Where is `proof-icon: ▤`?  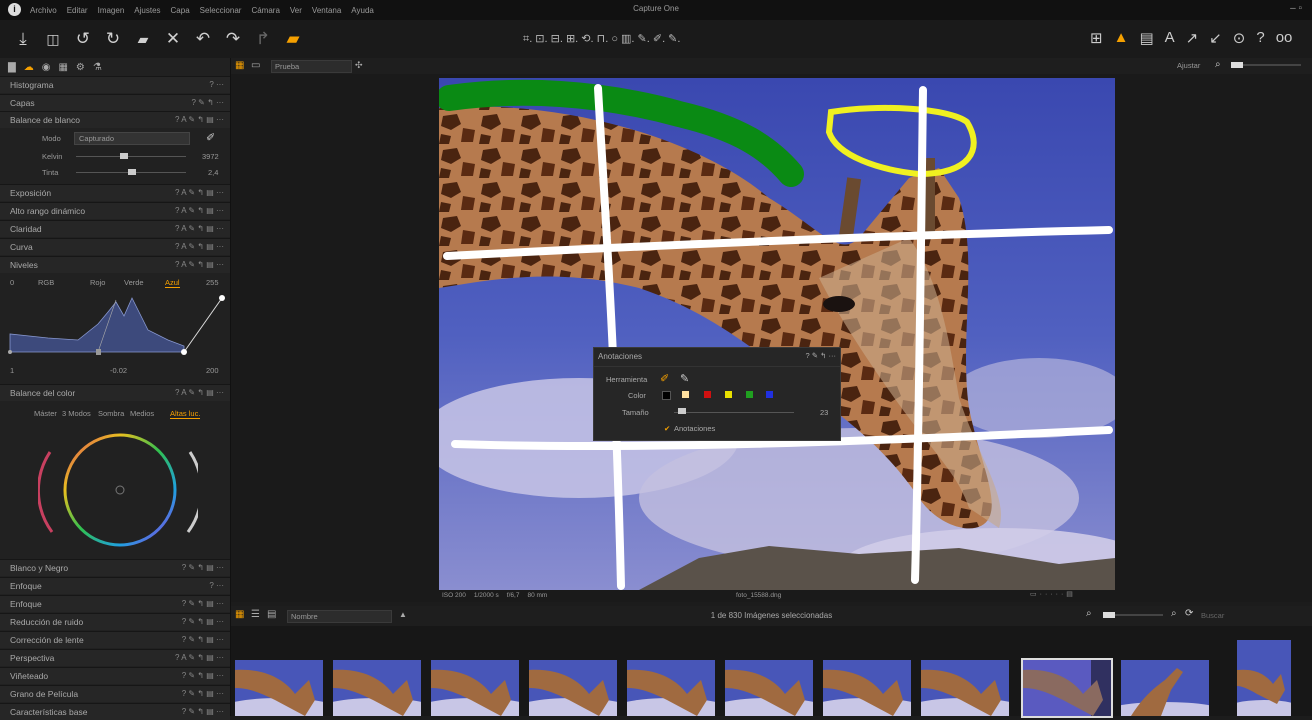
proof-icon: ▤ is located at coordinates (1146, 38).